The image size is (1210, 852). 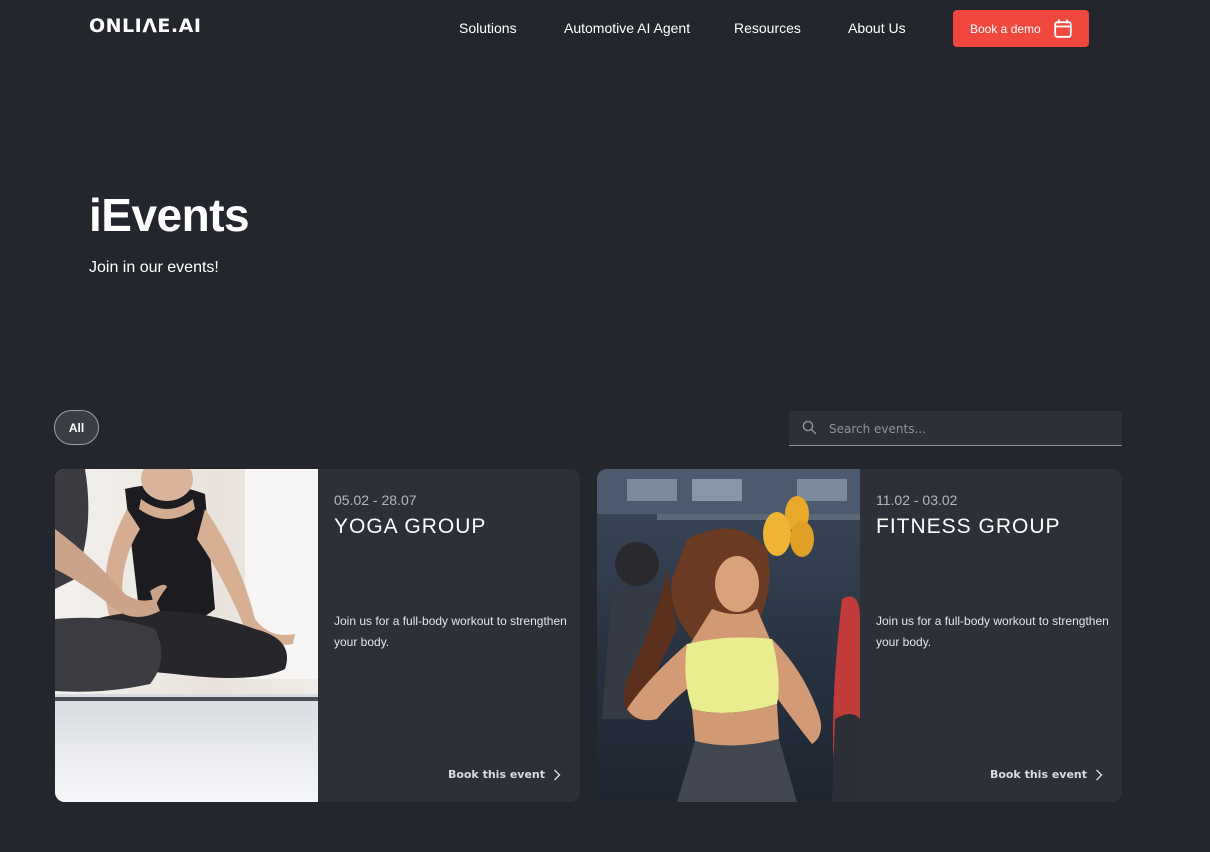 I want to click on event-date: 11.02 - 03.02, so click(x=917, y=500).